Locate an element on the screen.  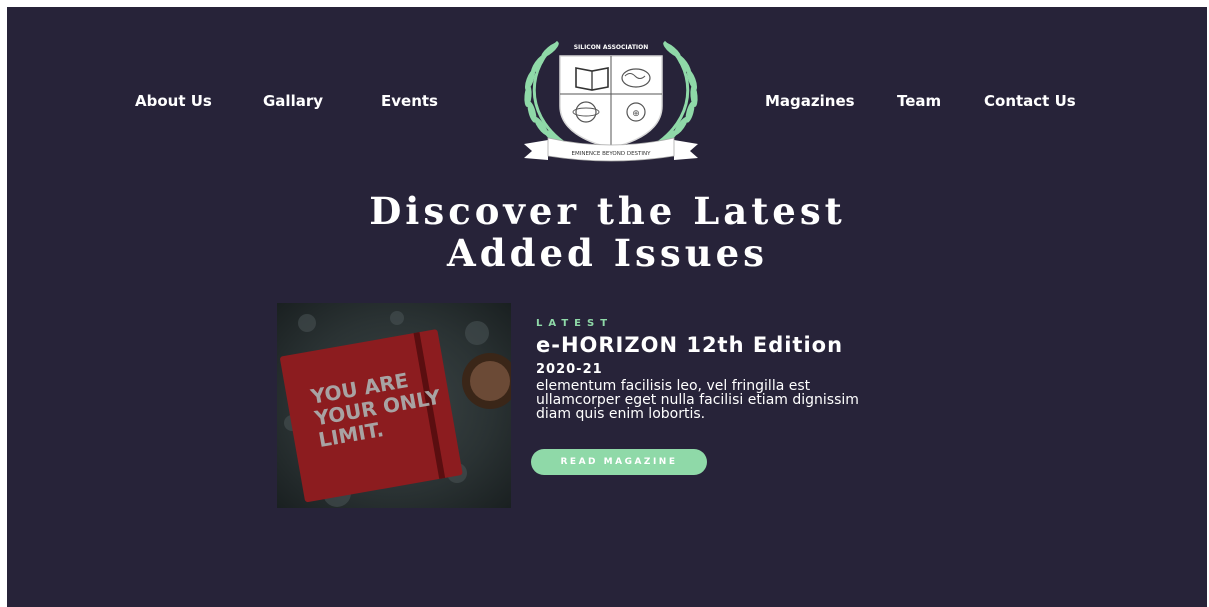
read-magazine-button: READ MAGAZINE is located at coordinates (619, 462).